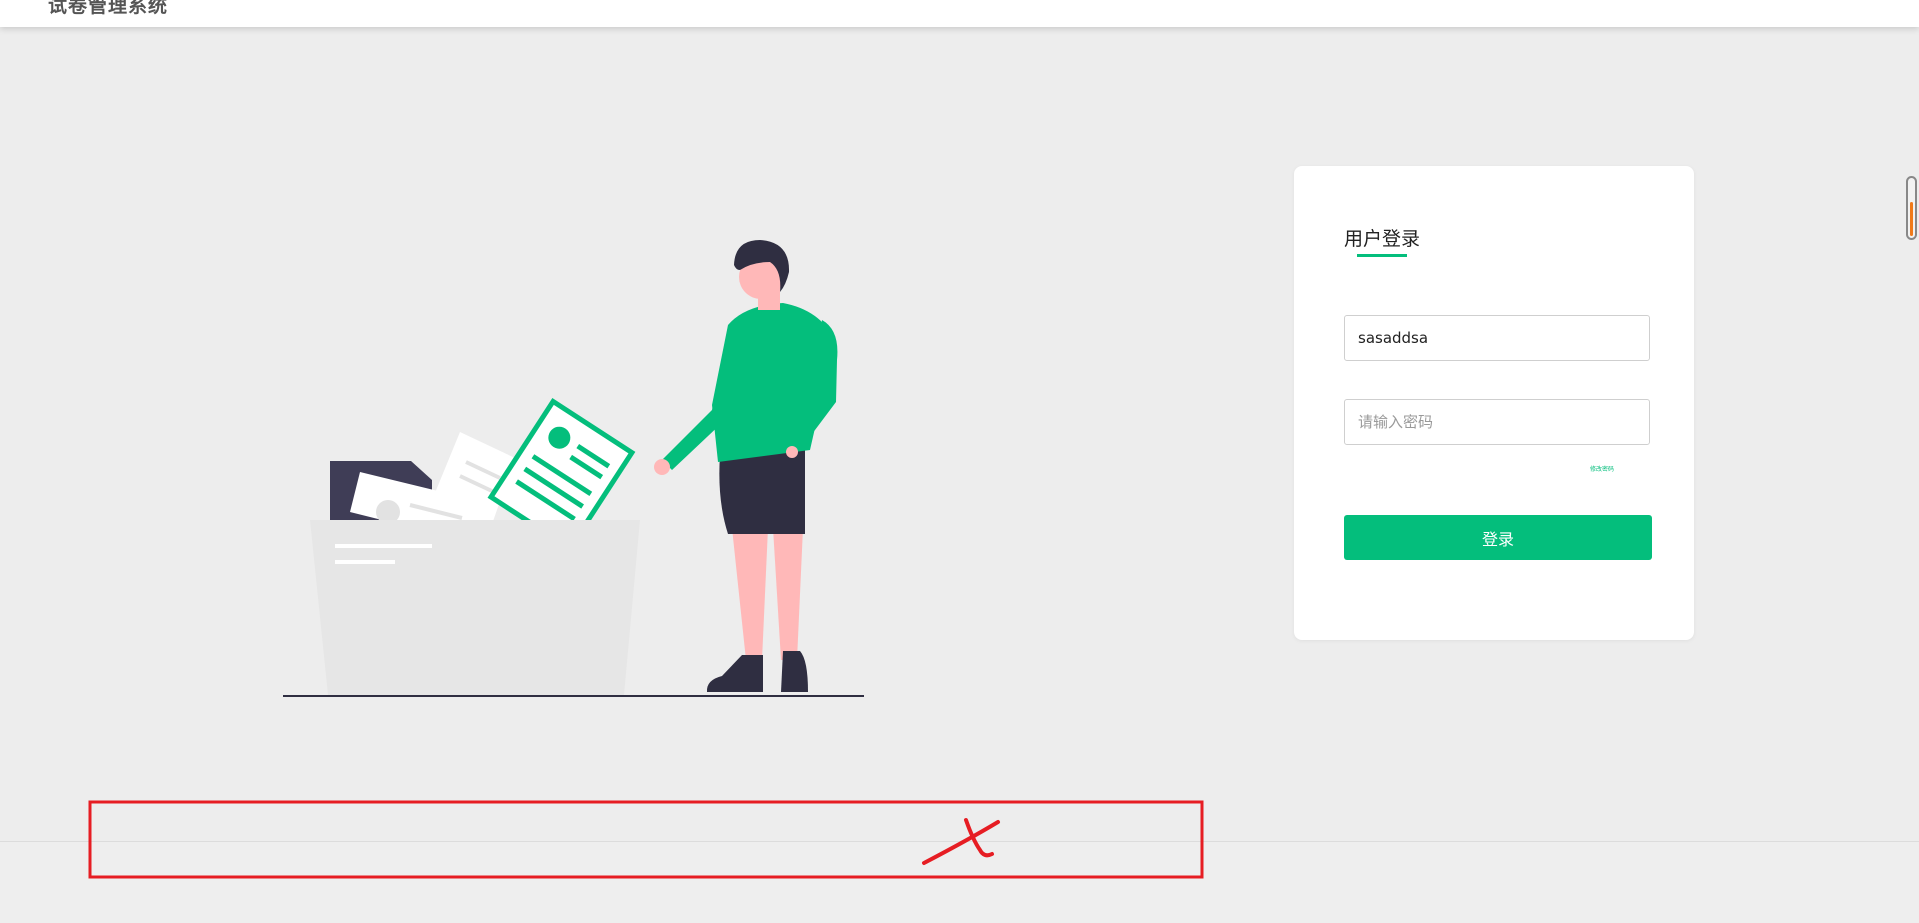 The height and width of the screenshot is (923, 1919). I want to click on shoe-right, so click(794, 671).